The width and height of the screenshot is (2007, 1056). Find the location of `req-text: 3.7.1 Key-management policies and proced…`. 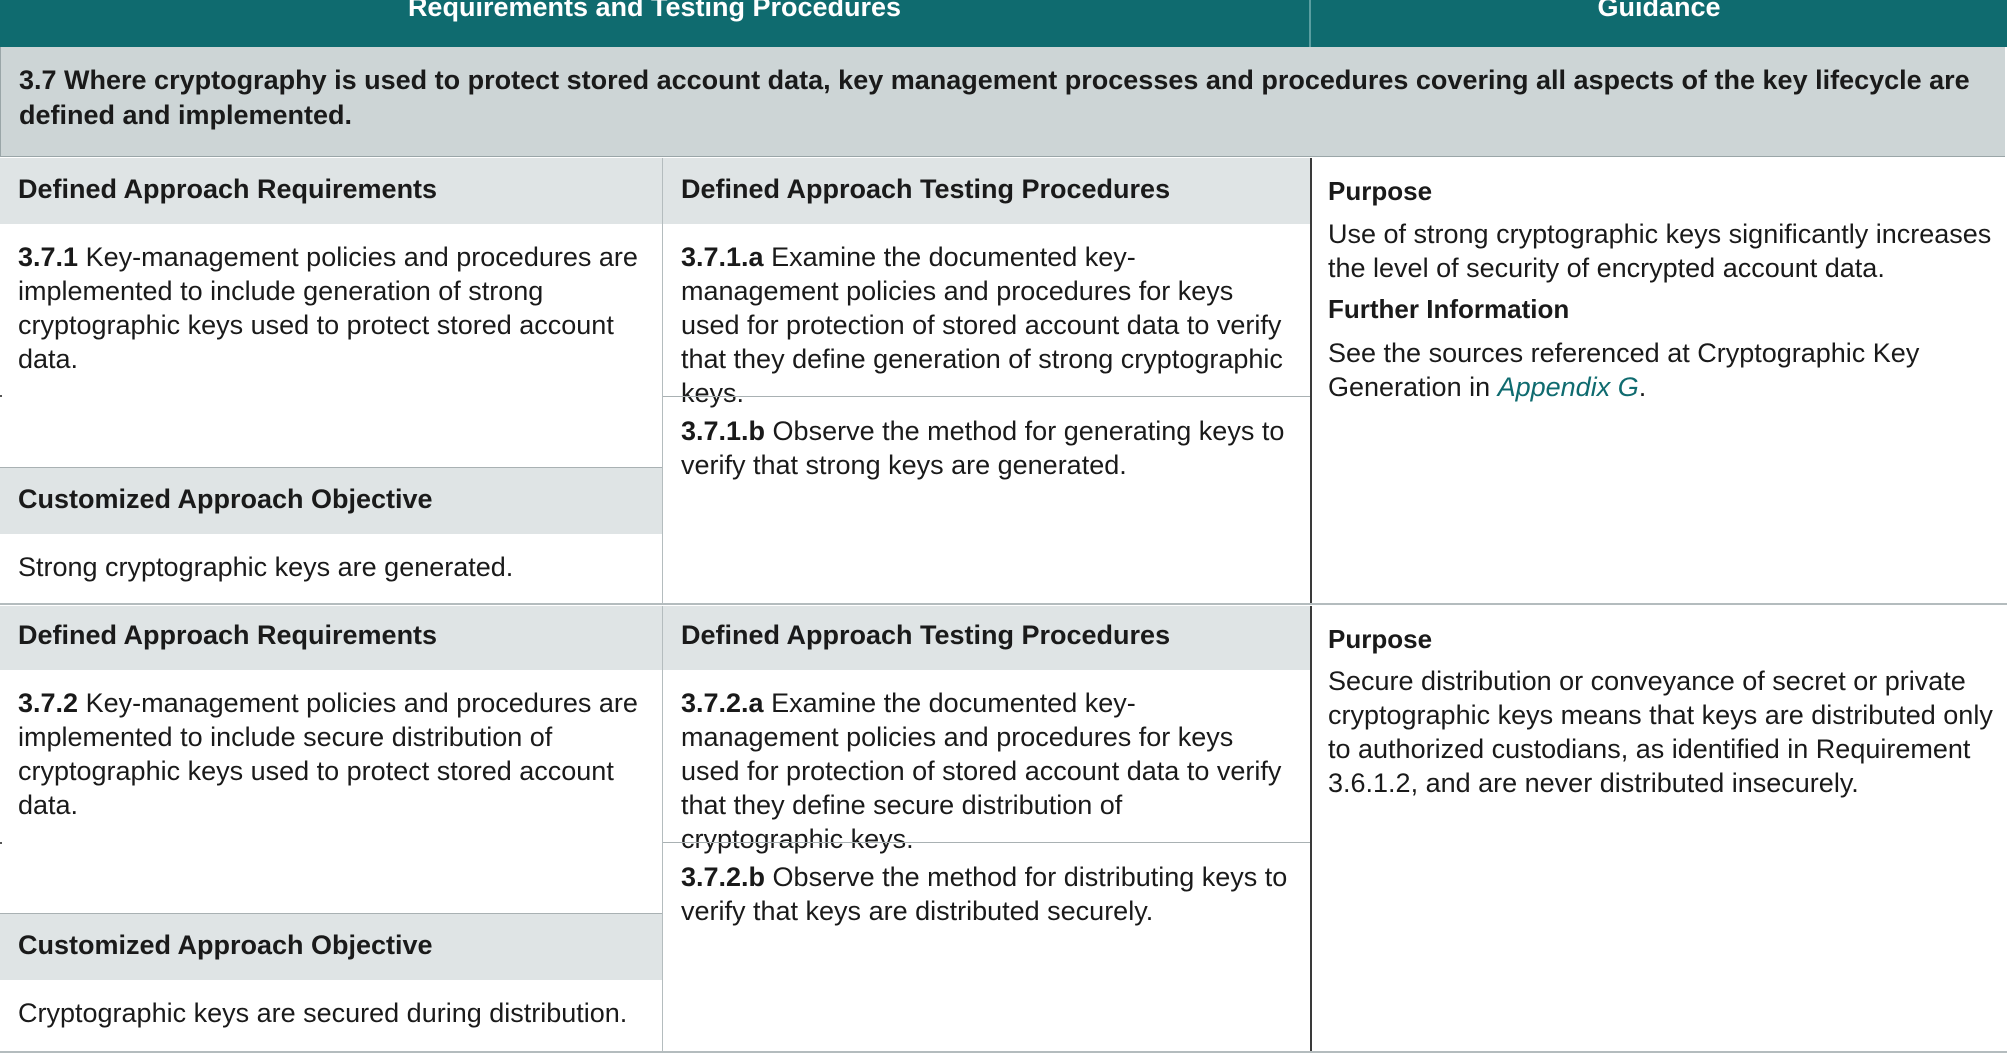

req-text: 3.7.1 Key-management policies and proced… is located at coordinates (330, 308).